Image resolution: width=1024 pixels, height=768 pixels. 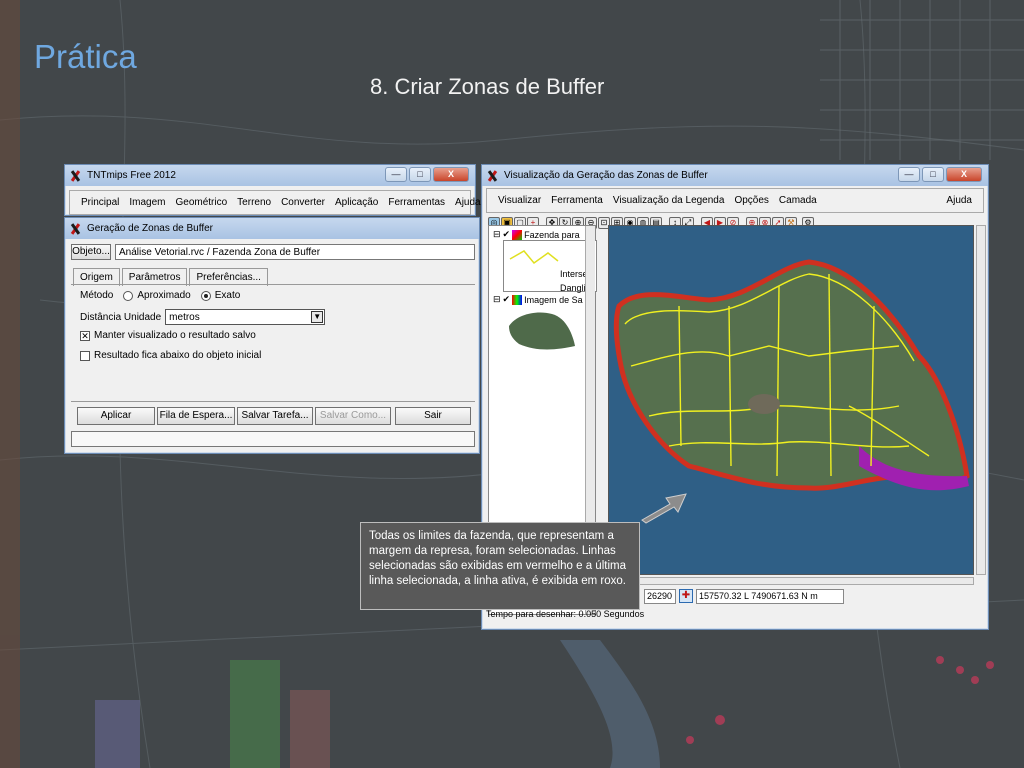 What do you see at coordinates (270, 175) in the screenshot?
I see `main-window-titlebar: TNTmips Free 2012 — □ X` at bounding box center [270, 175].